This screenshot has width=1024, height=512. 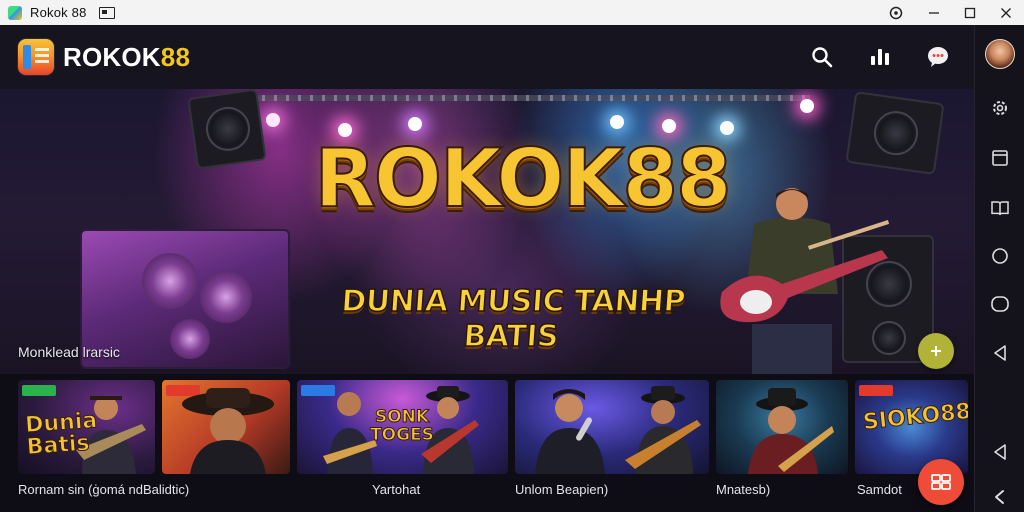 I want to click on chart-icon, so click(x=880, y=57).